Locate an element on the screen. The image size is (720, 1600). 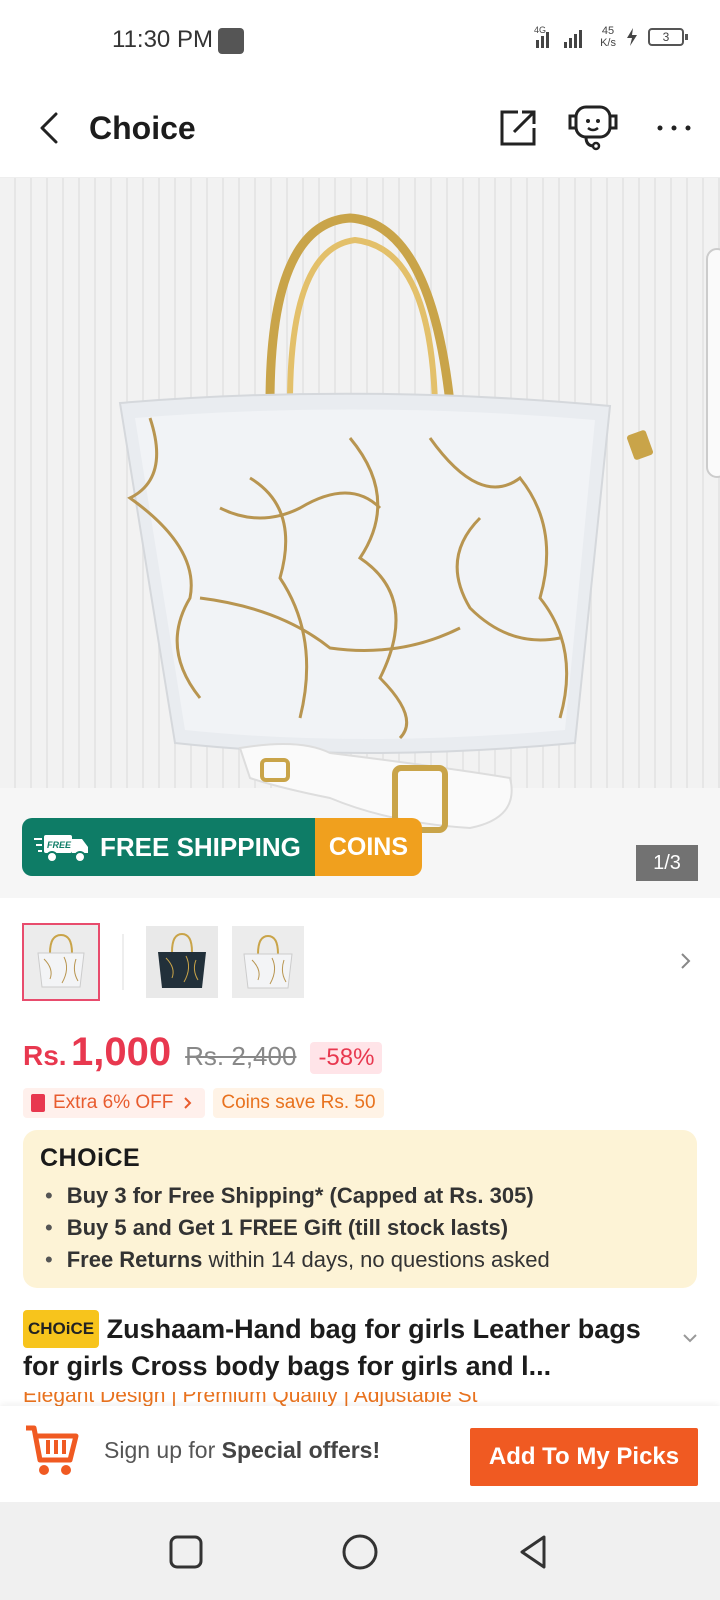
more-options-button is located at coordinates (674, 128).